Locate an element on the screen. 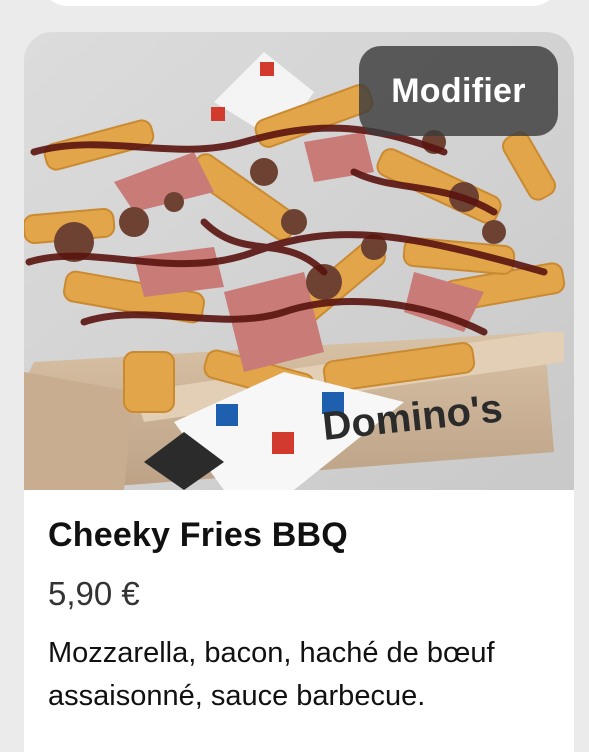 The width and height of the screenshot is (589, 752). product-title: Cheeky Fries BBQ is located at coordinates (198, 535).